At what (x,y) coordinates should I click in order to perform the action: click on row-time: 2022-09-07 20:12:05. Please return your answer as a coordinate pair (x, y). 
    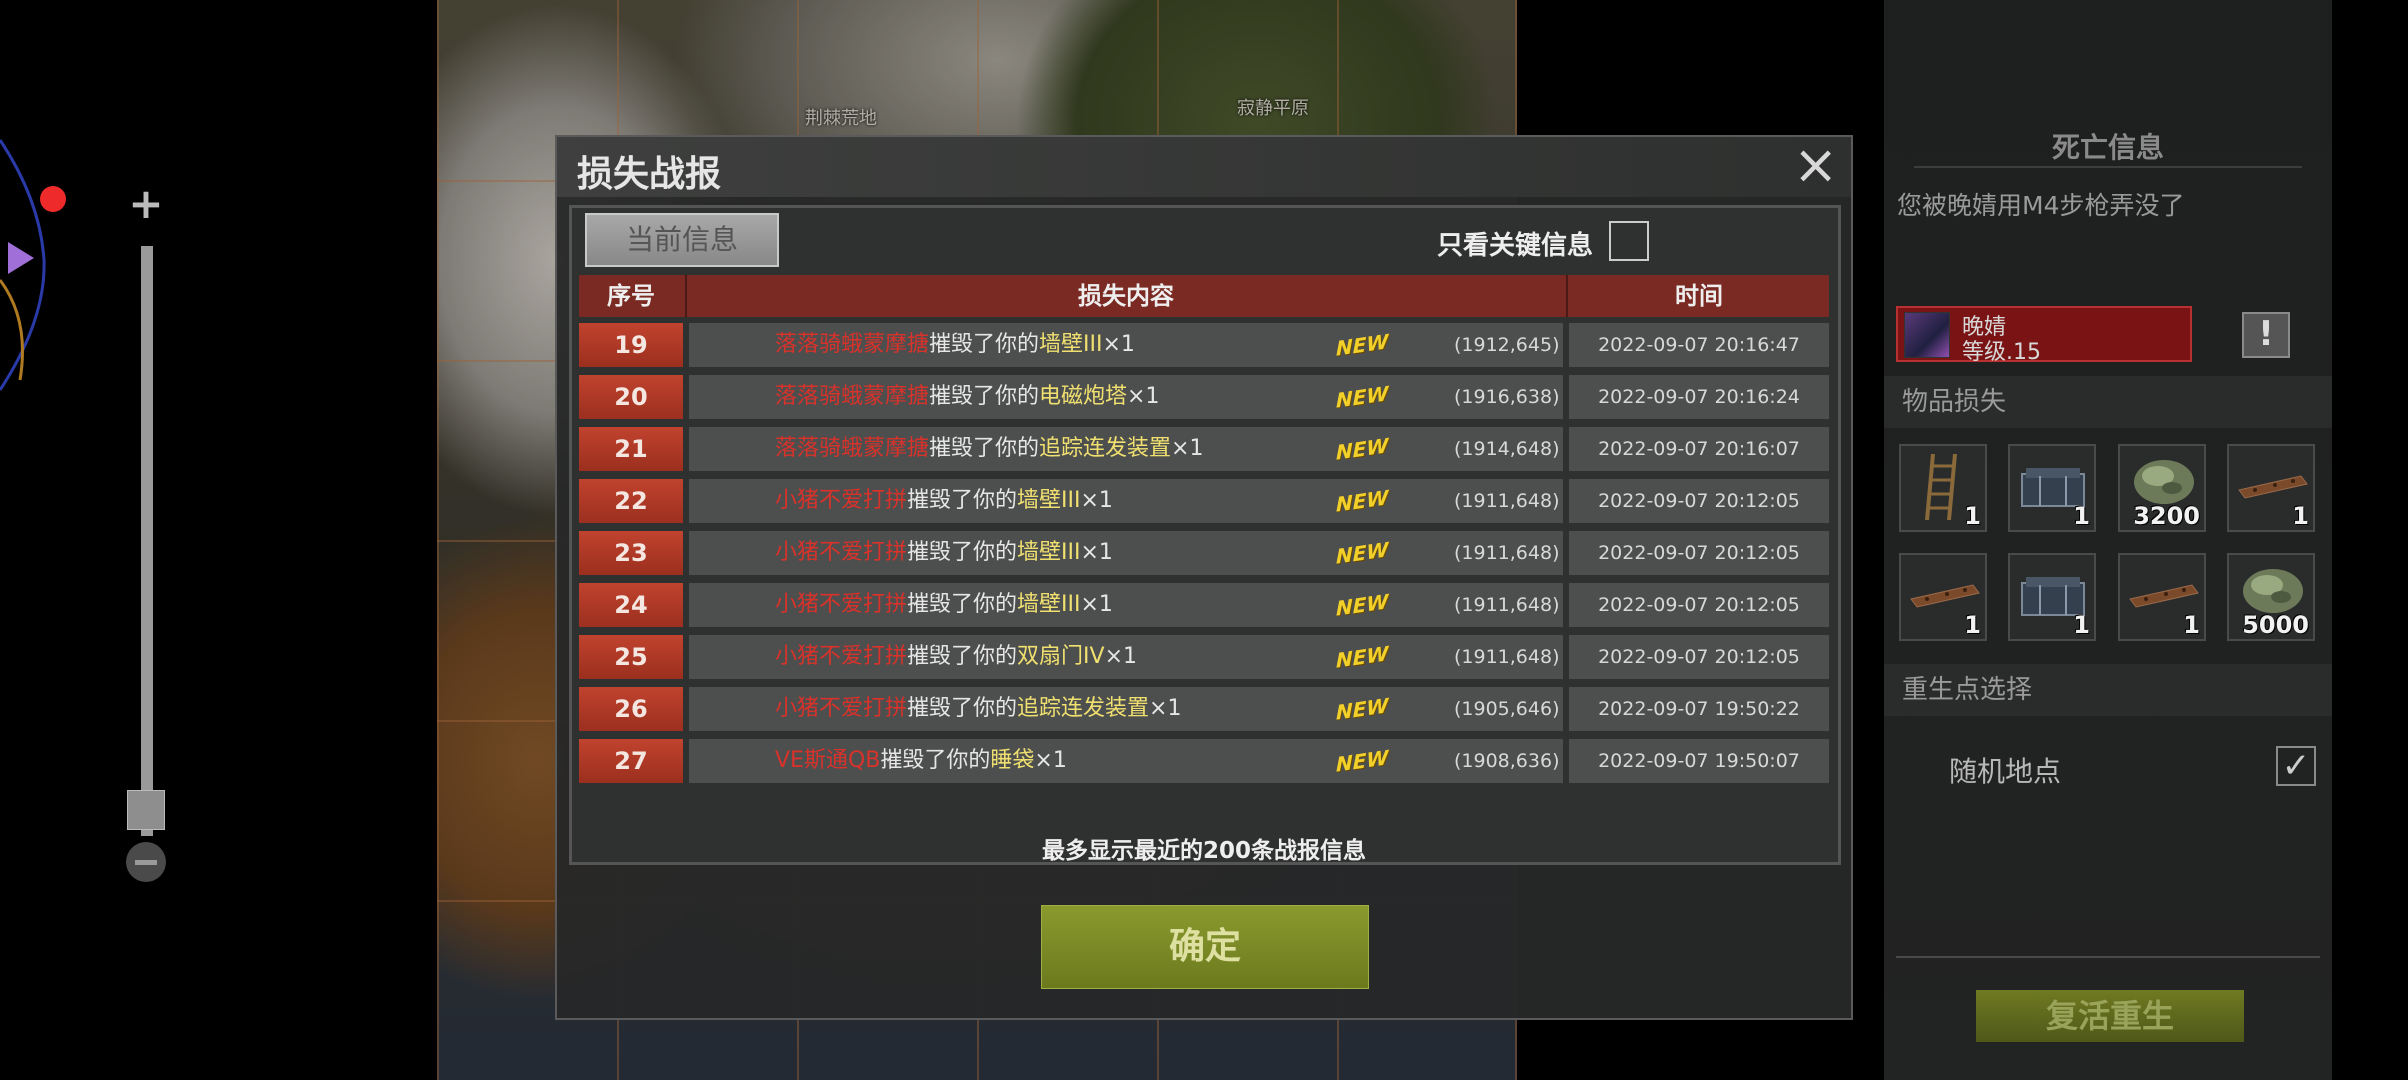
    Looking at the image, I should click on (1699, 553).